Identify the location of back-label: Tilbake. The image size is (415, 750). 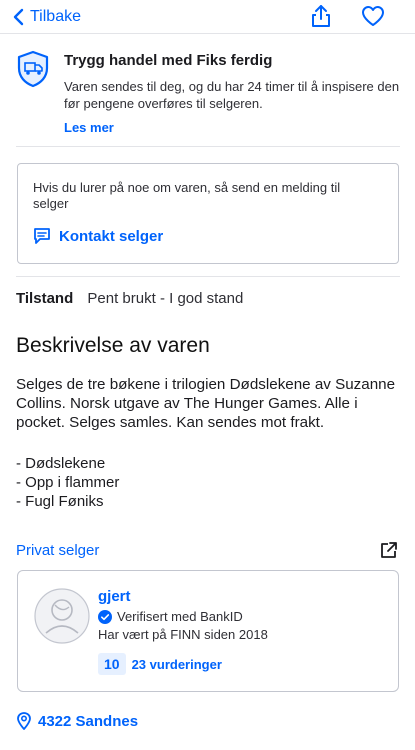
(55, 16).